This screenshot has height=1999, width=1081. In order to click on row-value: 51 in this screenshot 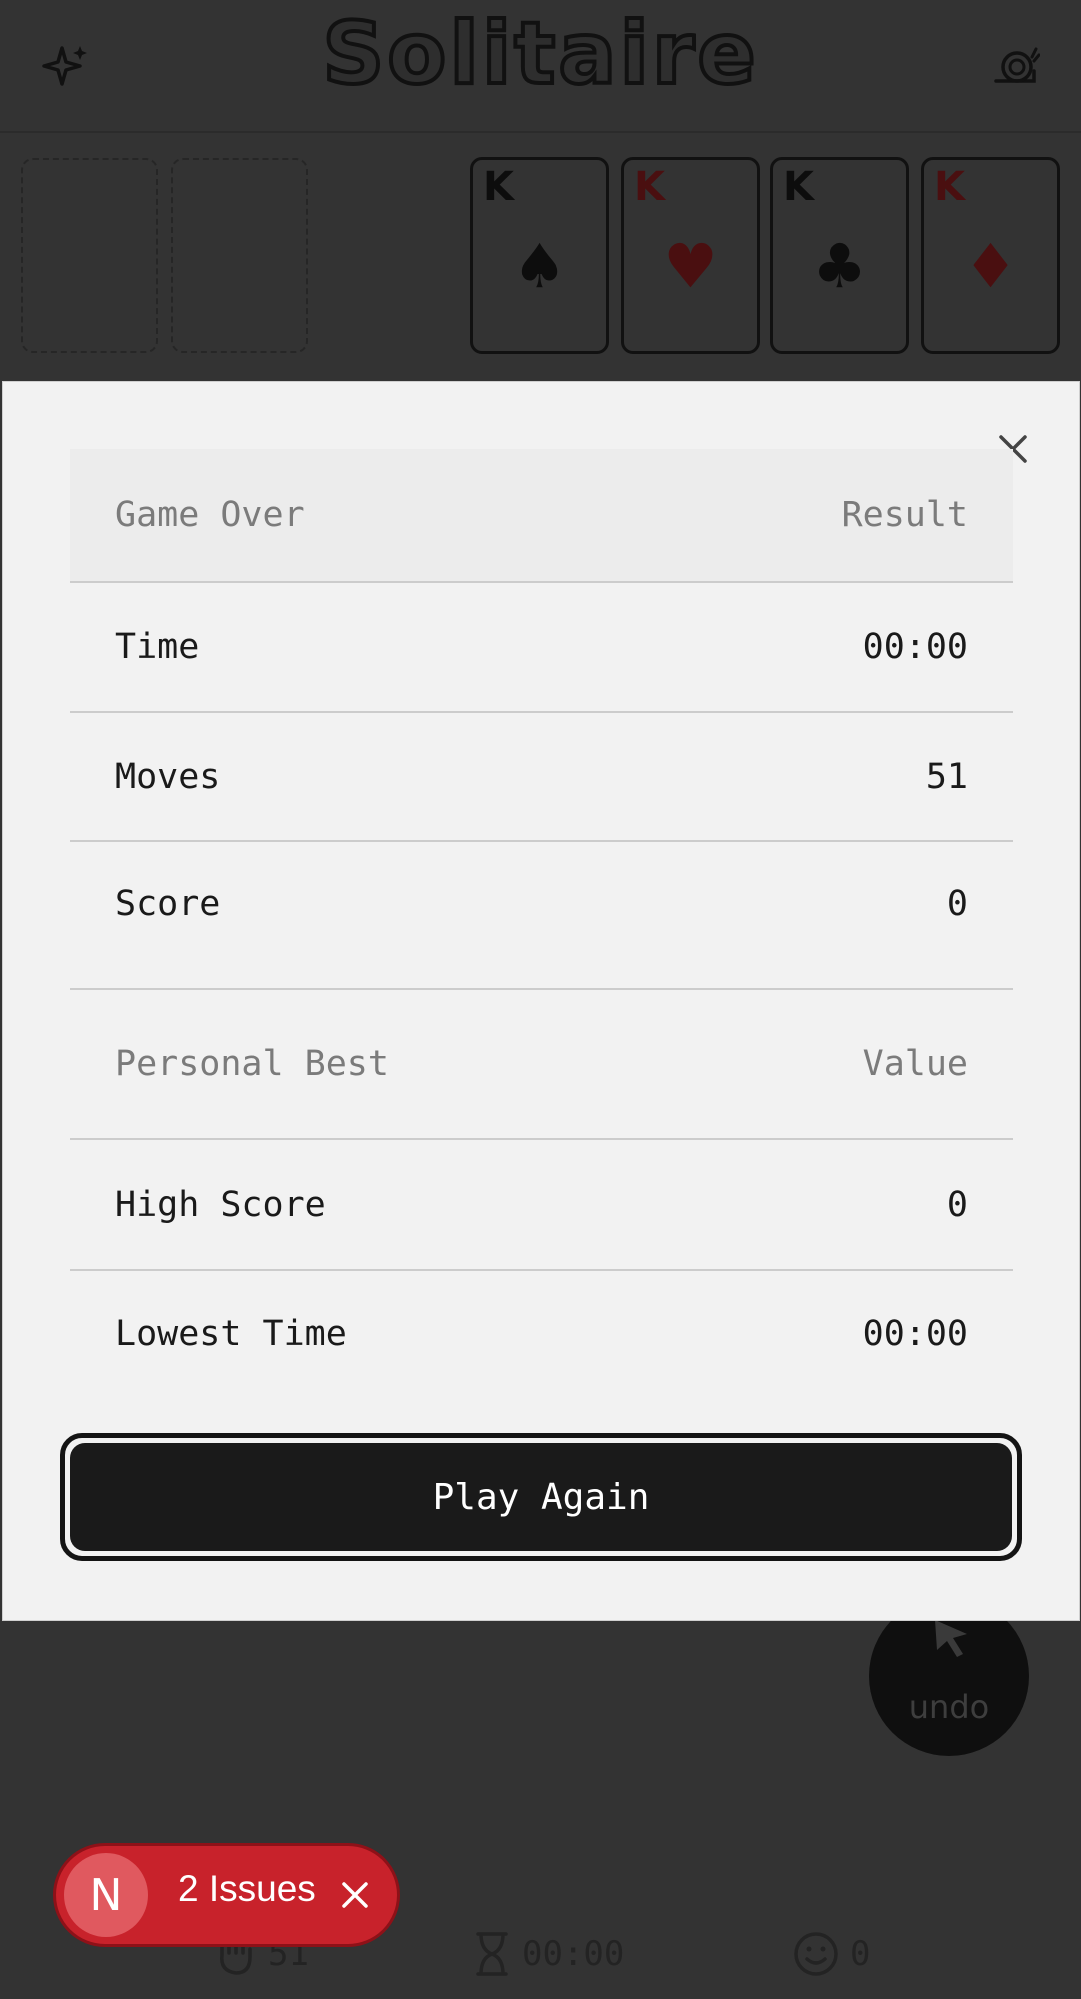, I will do `click(946, 776)`.